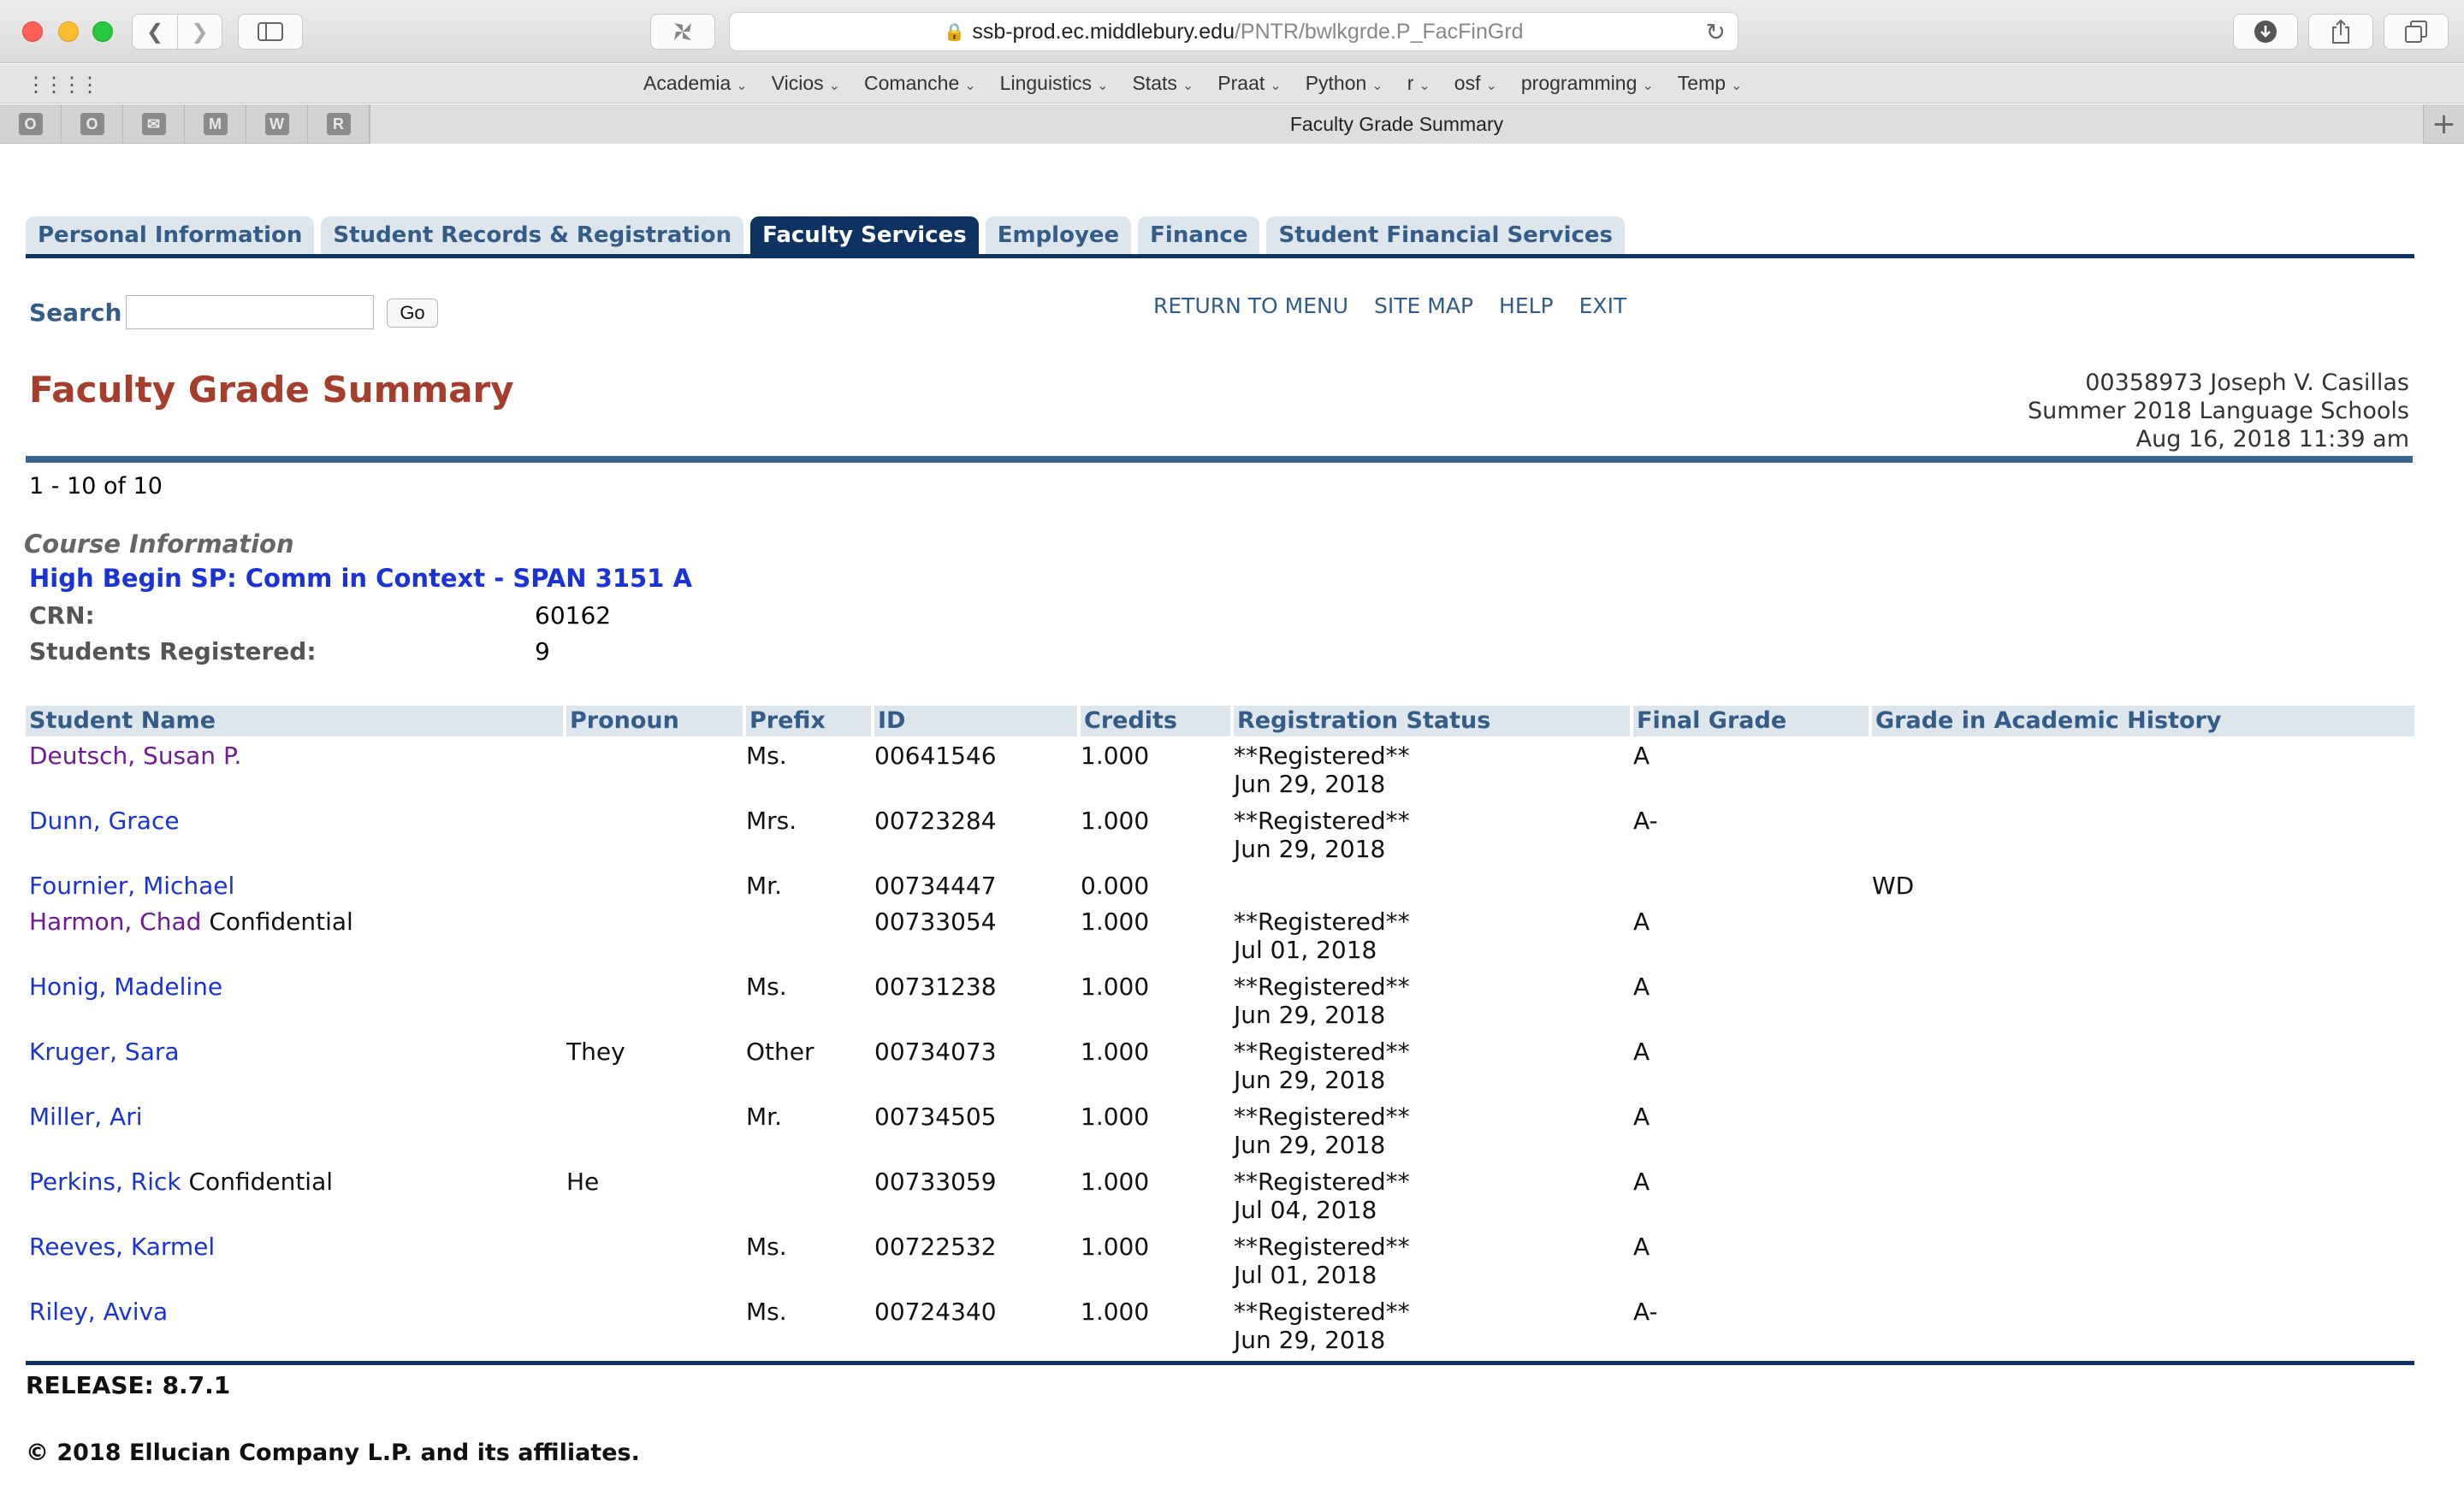 Image resolution: width=2464 pixels, height=1502 pixels. What do you see at coordinates (1379, 31) in the screenshot?
I see `url-path: /PNTR/bwlkgrde.P_FacFinGrd` at bounding box center [1379, 31].